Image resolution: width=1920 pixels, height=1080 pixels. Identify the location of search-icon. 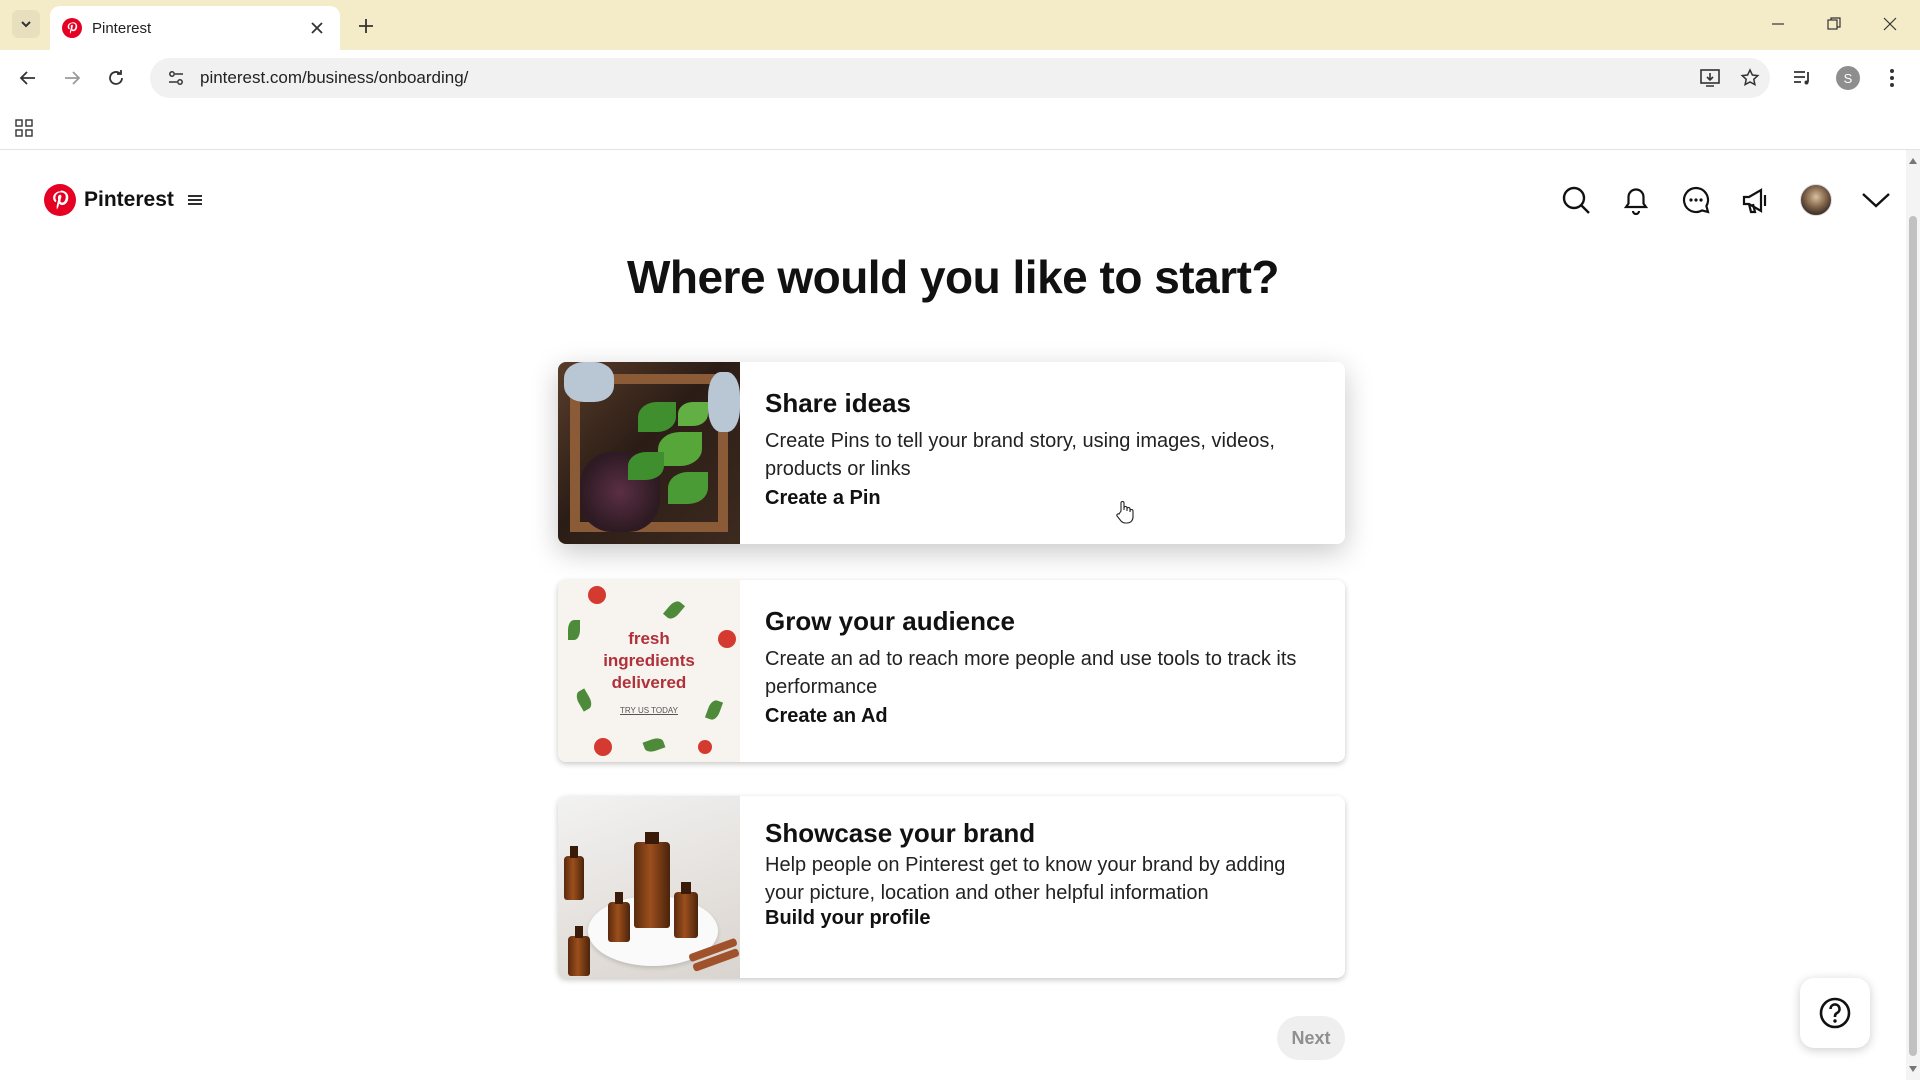
(1576, 200).